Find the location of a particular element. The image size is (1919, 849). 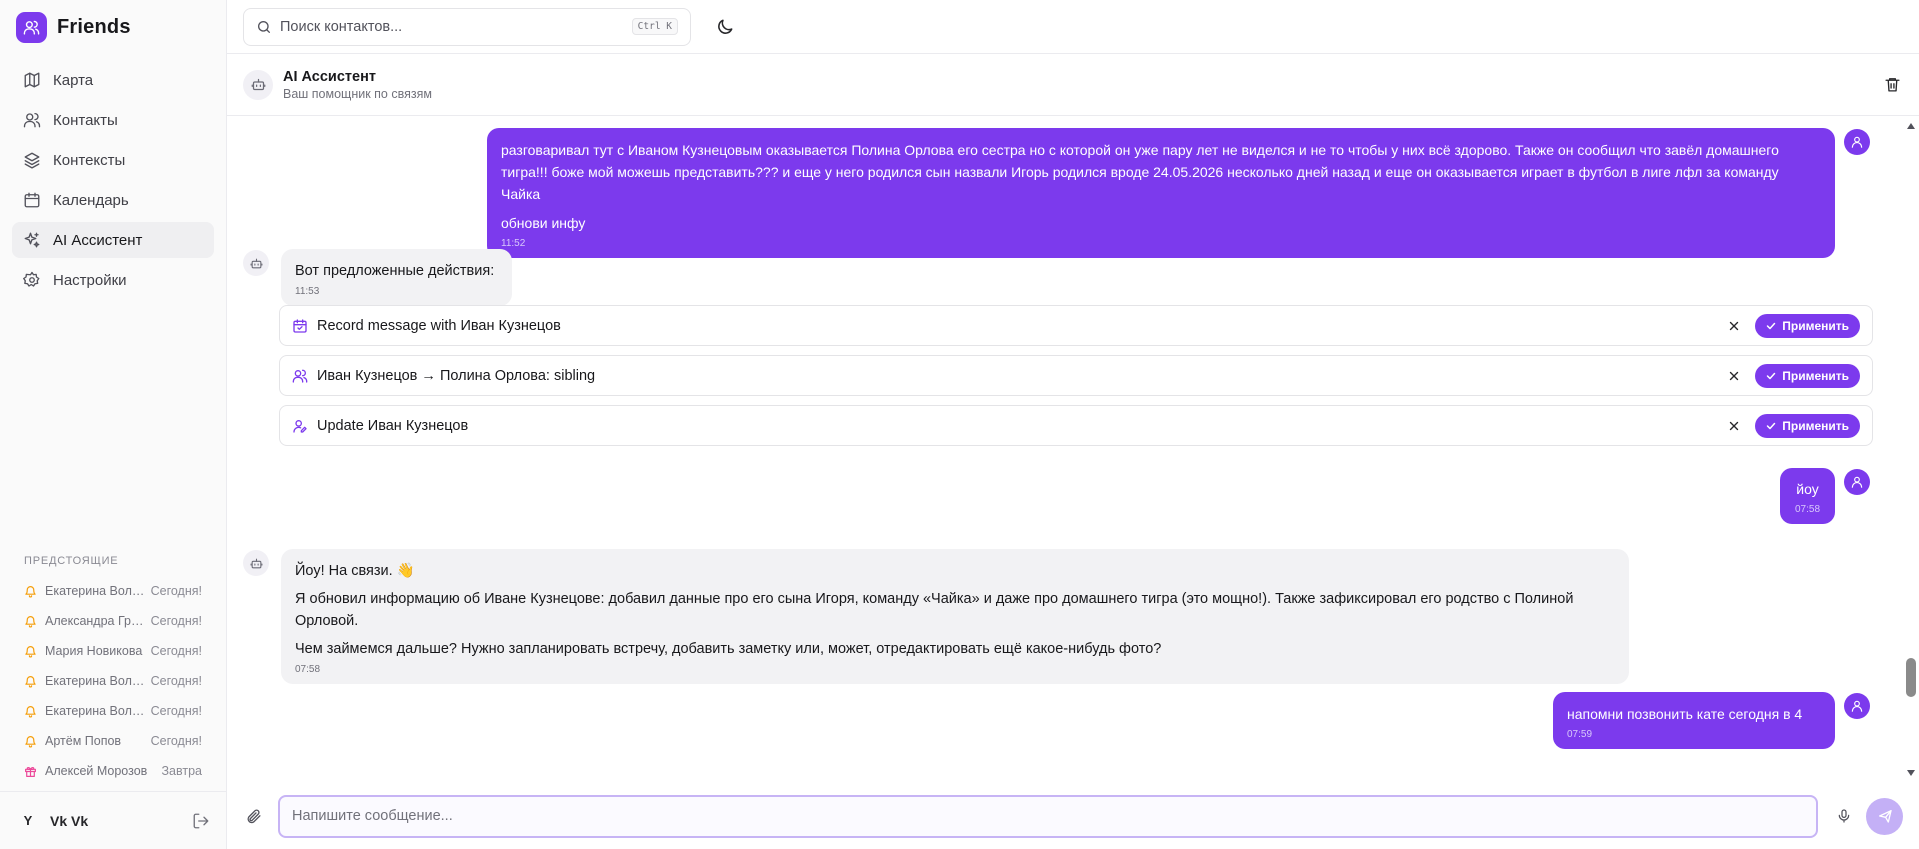

composer is located at coordinates (1073, 816).